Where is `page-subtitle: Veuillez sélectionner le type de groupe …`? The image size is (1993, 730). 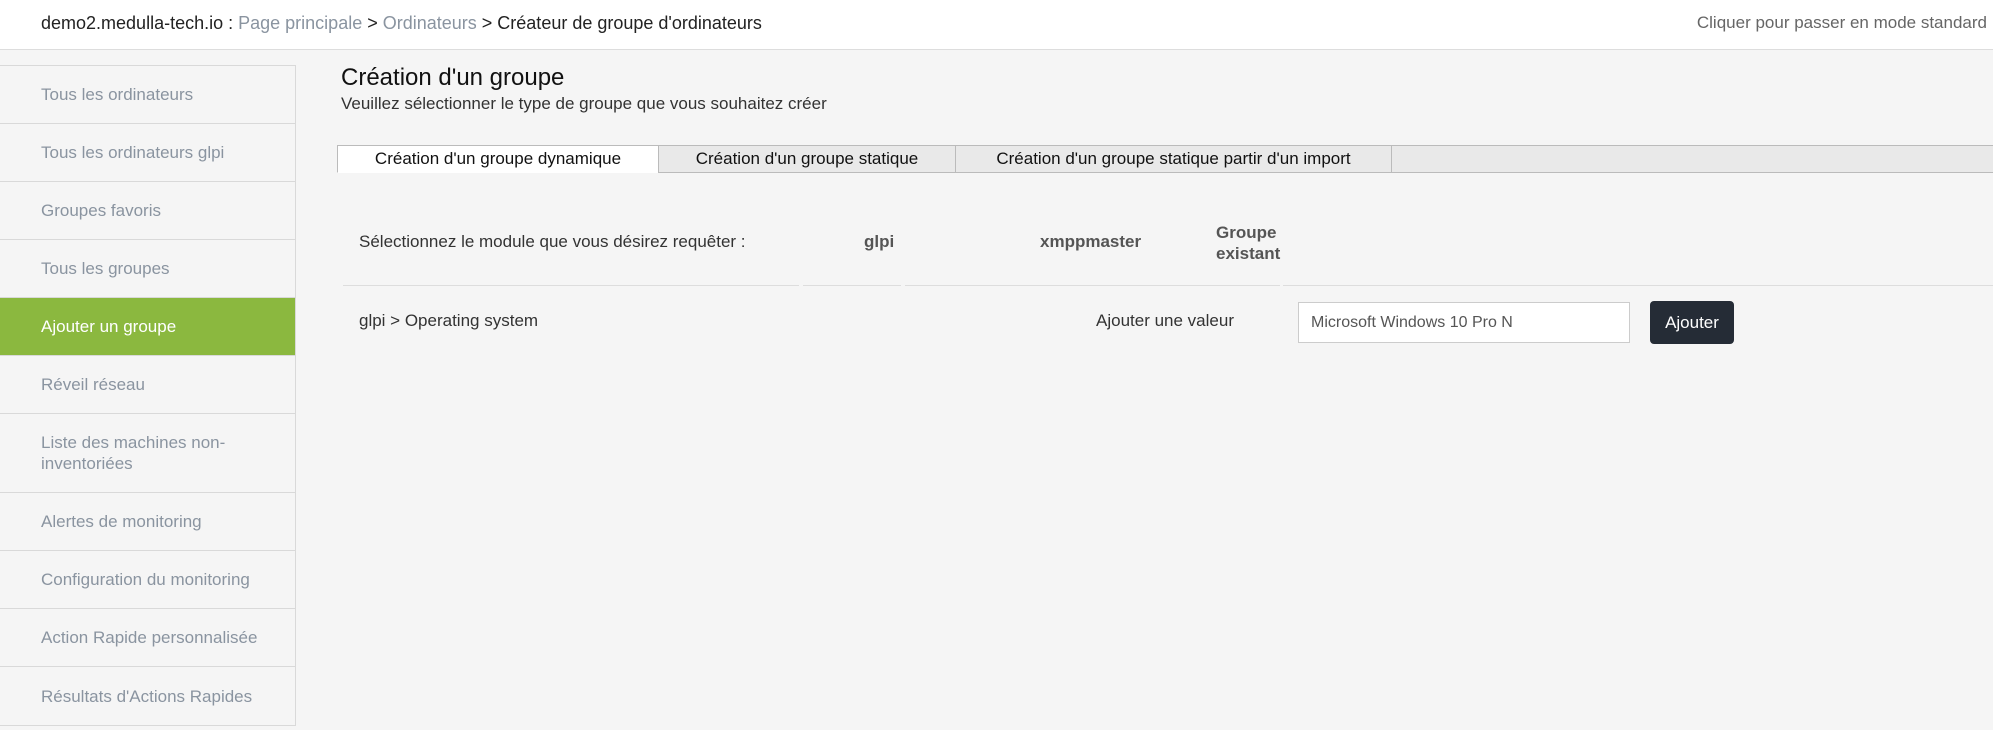
page-subtitle: Veuillez sélectionner le type de groupe … is located at coordinates (584, 103).